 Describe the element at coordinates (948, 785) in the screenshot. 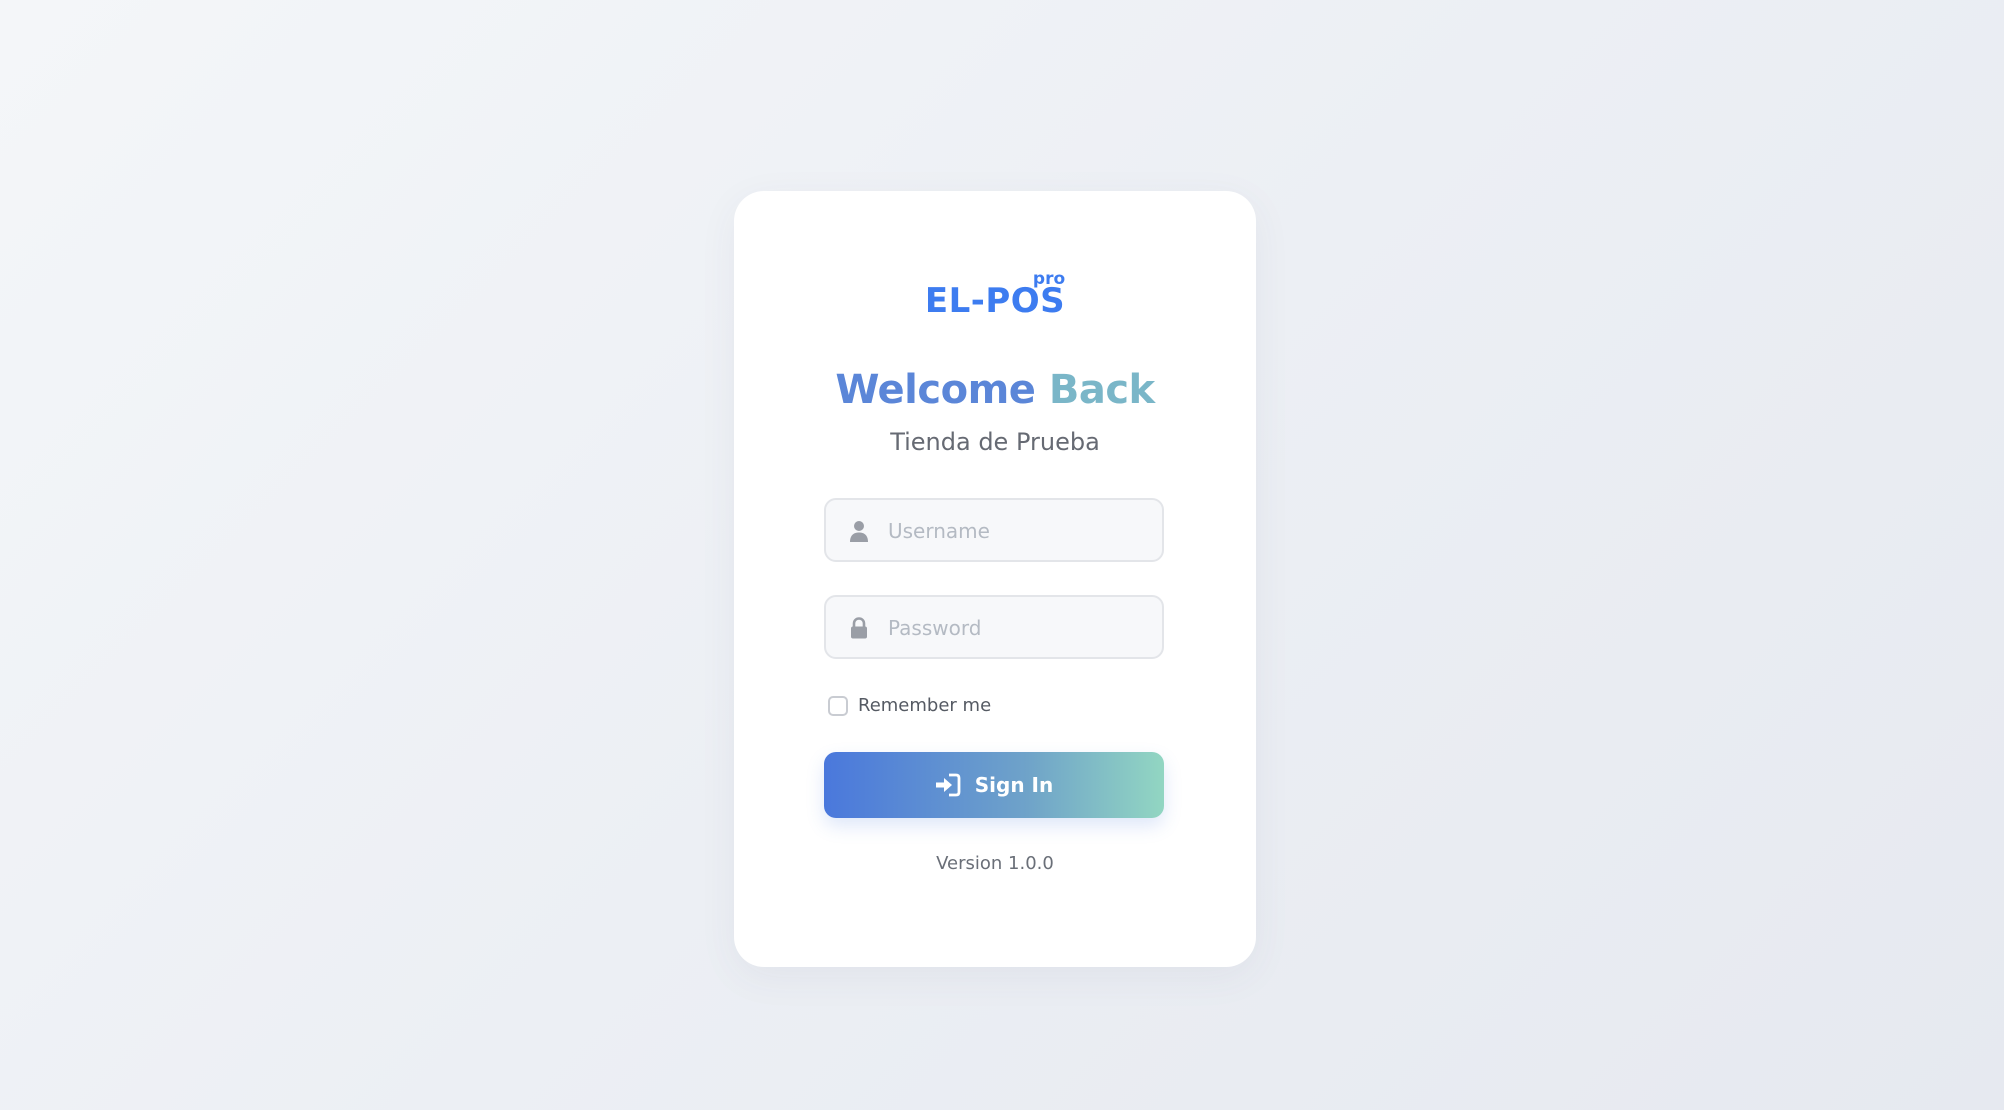

I see `sign-in-icon` at that location.